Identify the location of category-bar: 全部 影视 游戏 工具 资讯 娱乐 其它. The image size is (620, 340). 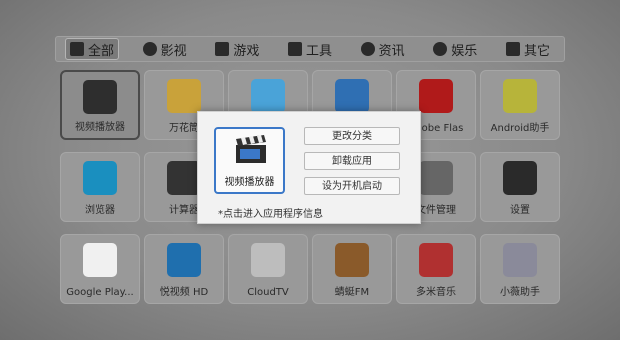
(310, 49).